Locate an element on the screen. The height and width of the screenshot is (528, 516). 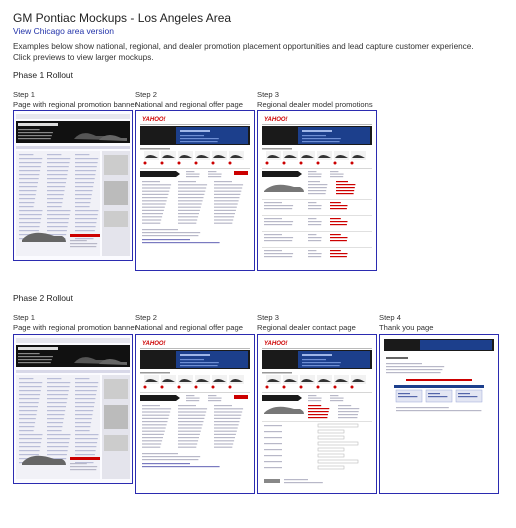
phase2-step4-preview is located at coordinates (439, 414).